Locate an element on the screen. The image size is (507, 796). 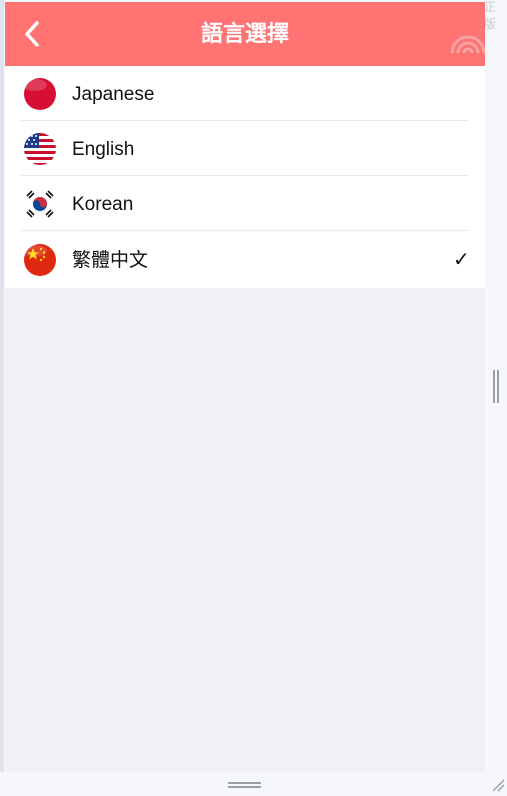
language-item-traditional-chinese: 繁體中文 ✓ is located at coordinates (245, 259).